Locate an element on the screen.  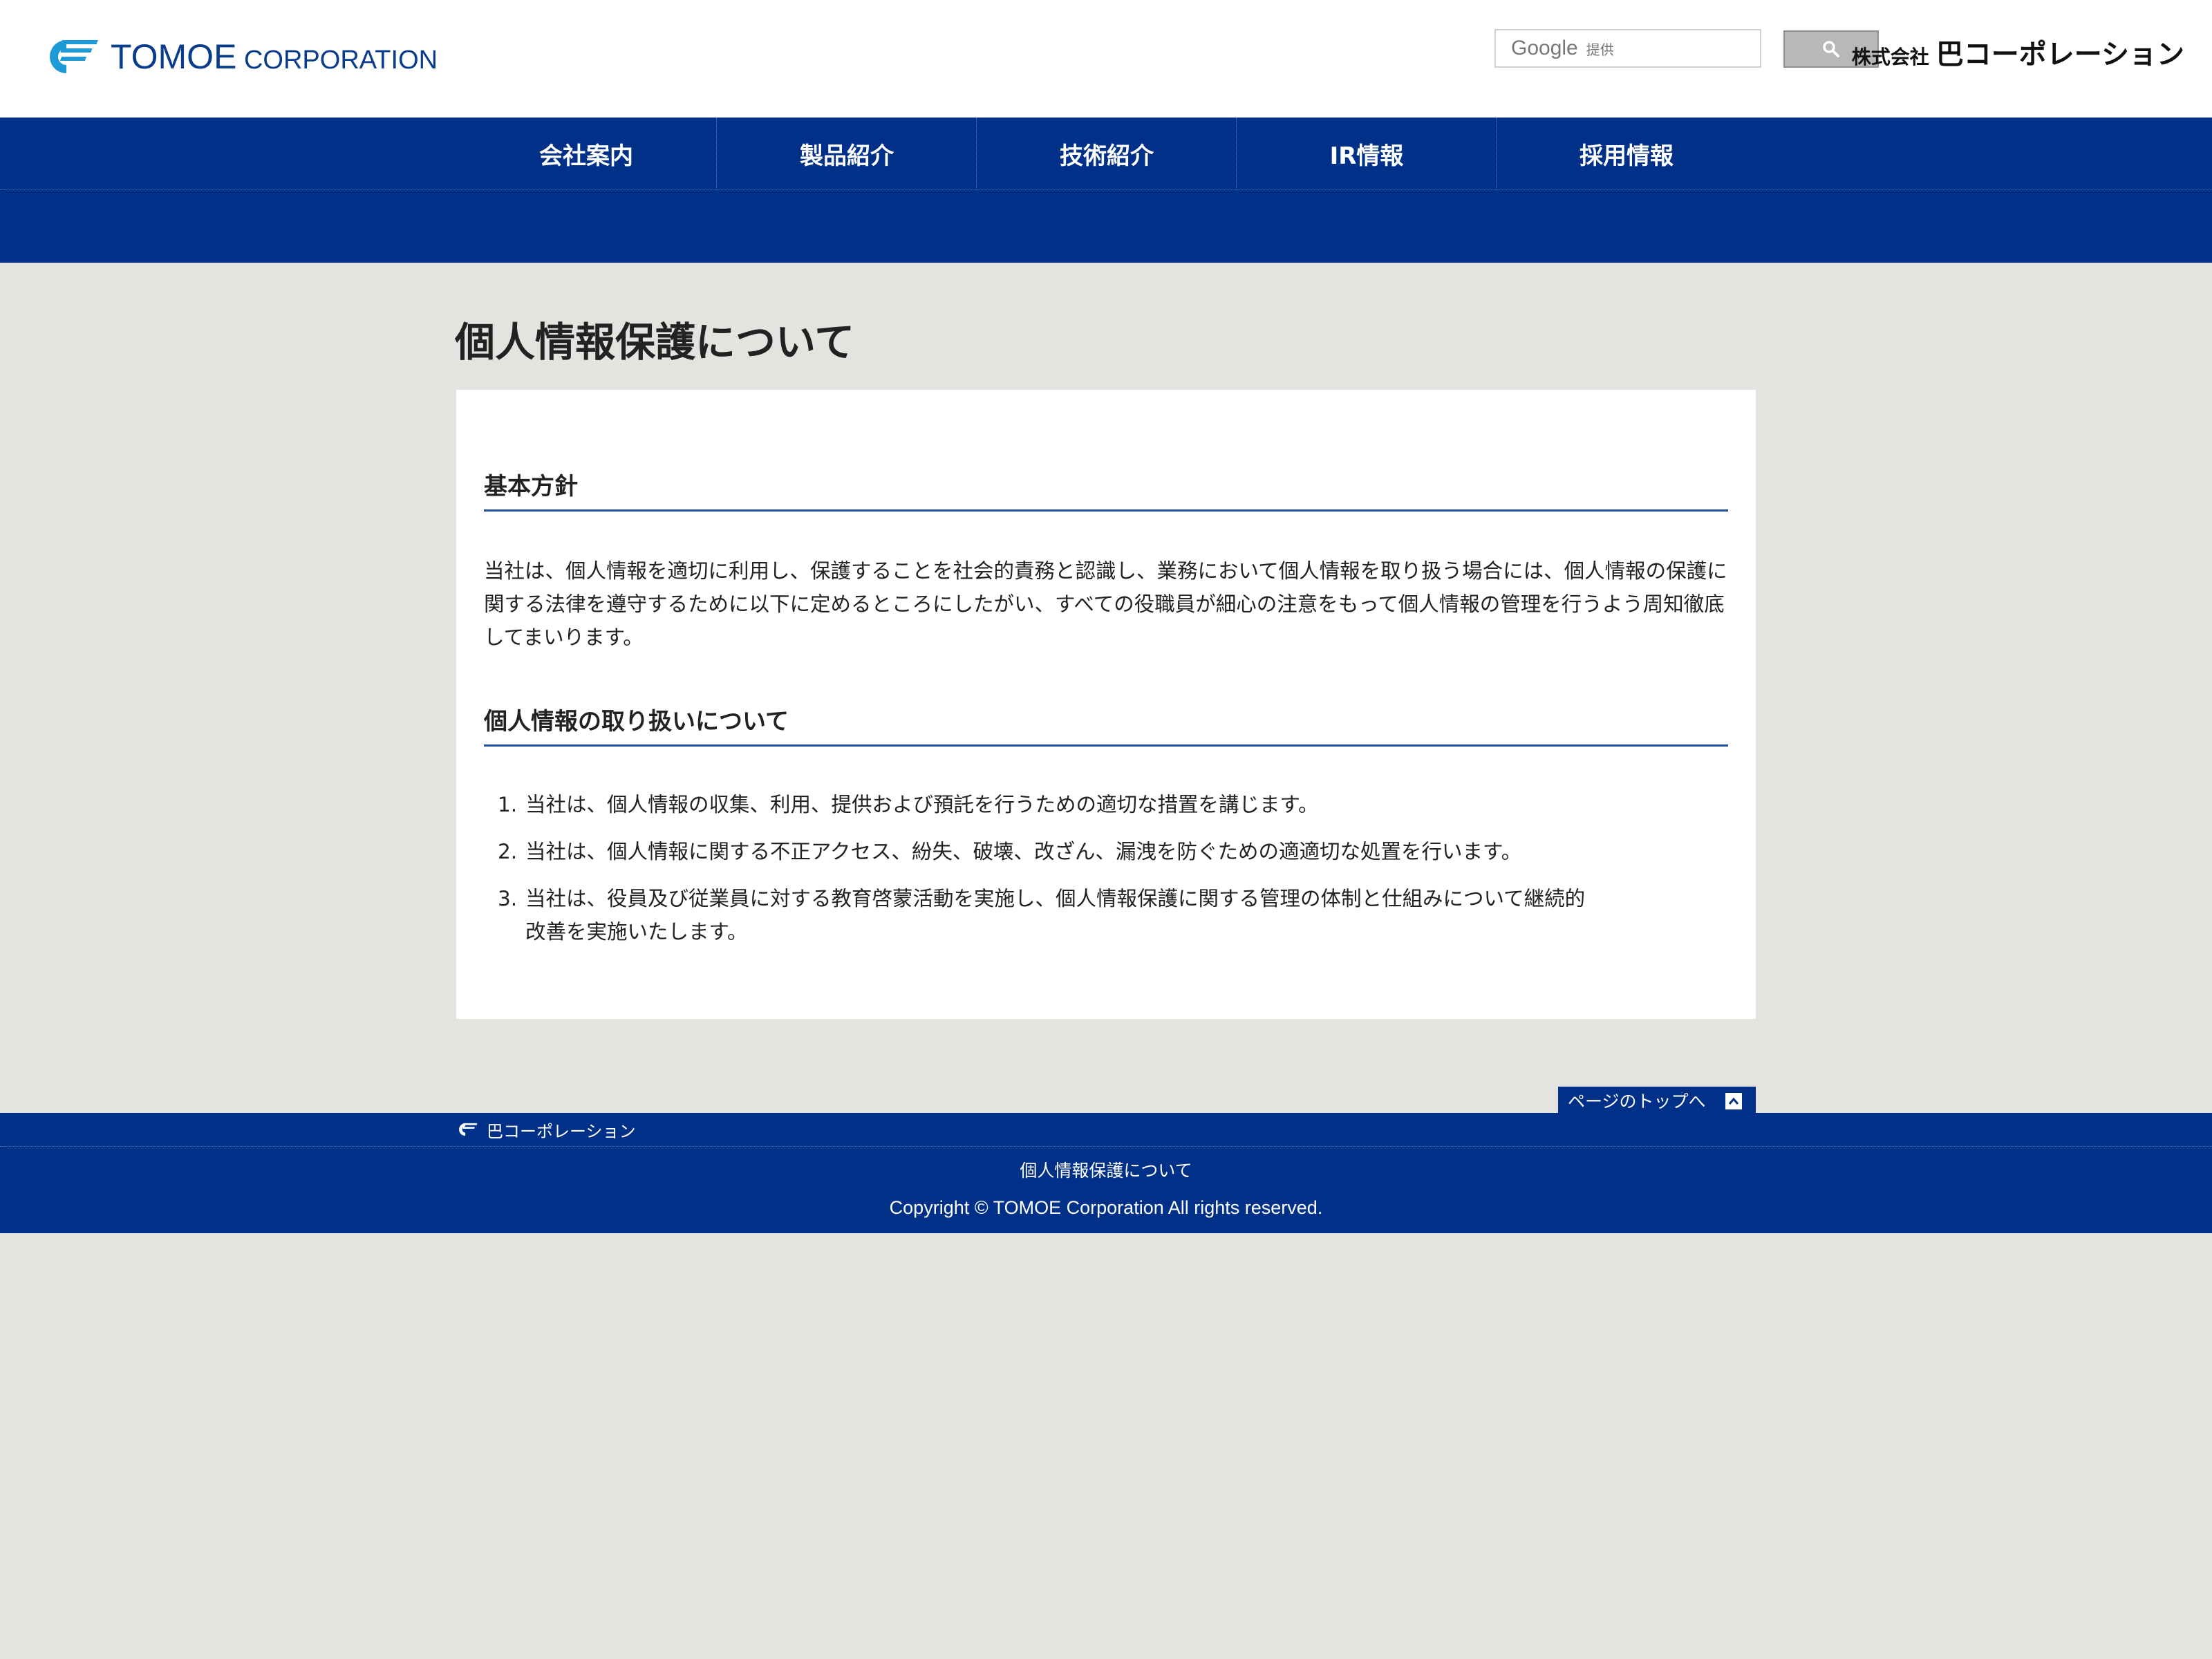
section-heading-handling: 個人情報の取り扱いについて is located at coordinates (1106, 725).